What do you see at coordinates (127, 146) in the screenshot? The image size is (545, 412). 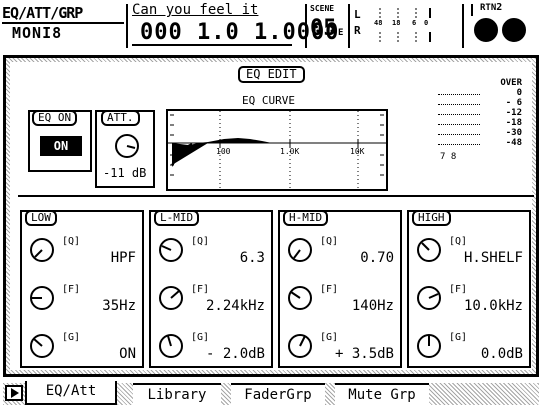 I see `att-knob-icon` at bounding box center [127, 146].